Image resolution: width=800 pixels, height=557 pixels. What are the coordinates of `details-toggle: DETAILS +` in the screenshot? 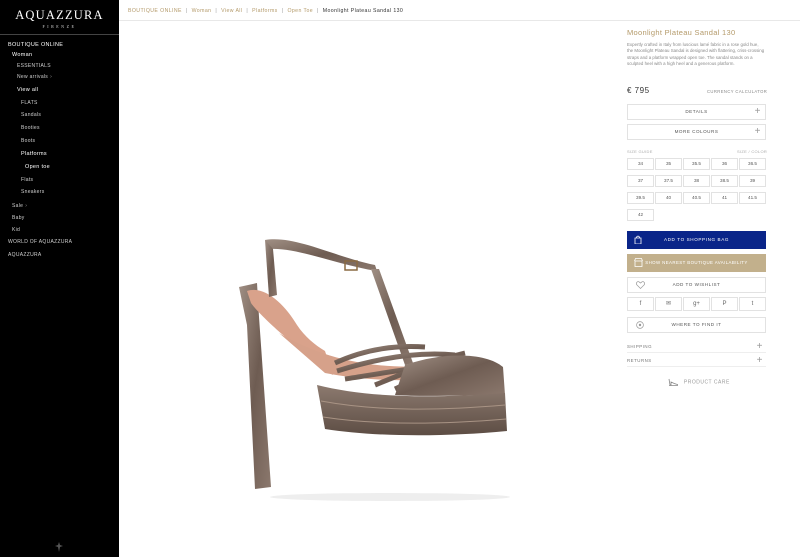 It's located at (696, 112).